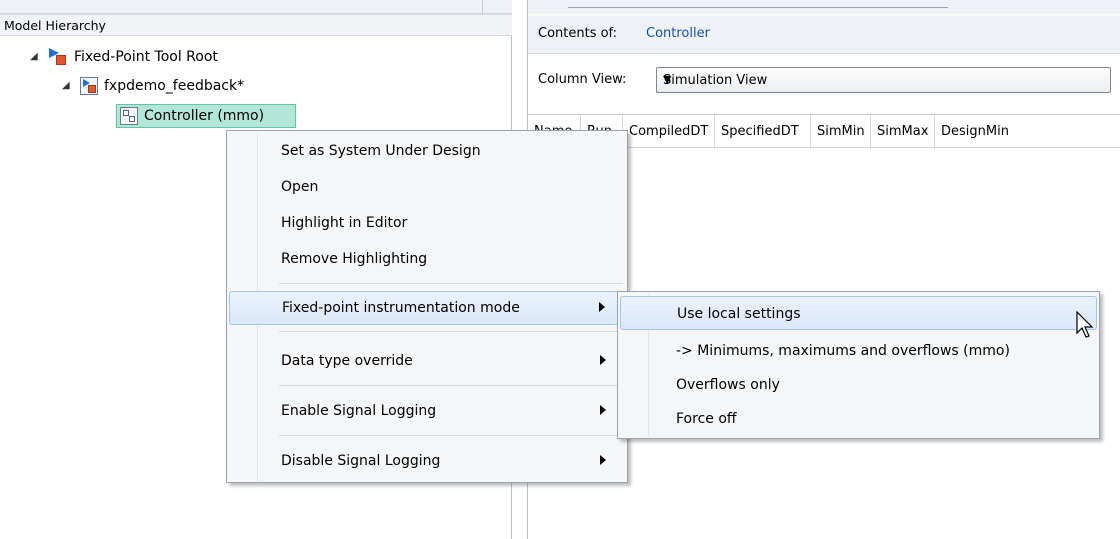  What do you see at coordinates (381, 151) in the screenshot?
I see `menu-item-label: Set as System Under Design` at bounding box center [381, 151].